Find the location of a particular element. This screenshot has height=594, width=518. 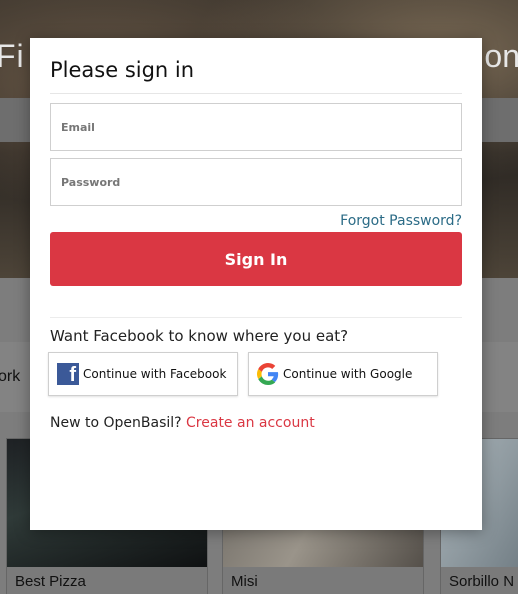

google-button-label: Continue with Google is located at coordinates (348, 374).